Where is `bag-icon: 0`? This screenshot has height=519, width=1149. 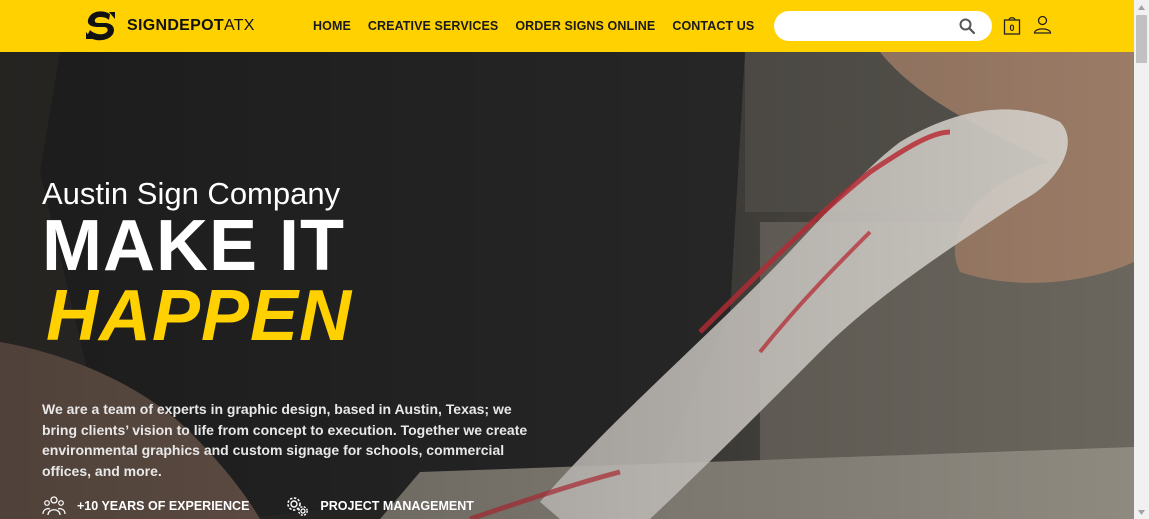
bag-icon: 0 is located at coordinates (1012, 26).